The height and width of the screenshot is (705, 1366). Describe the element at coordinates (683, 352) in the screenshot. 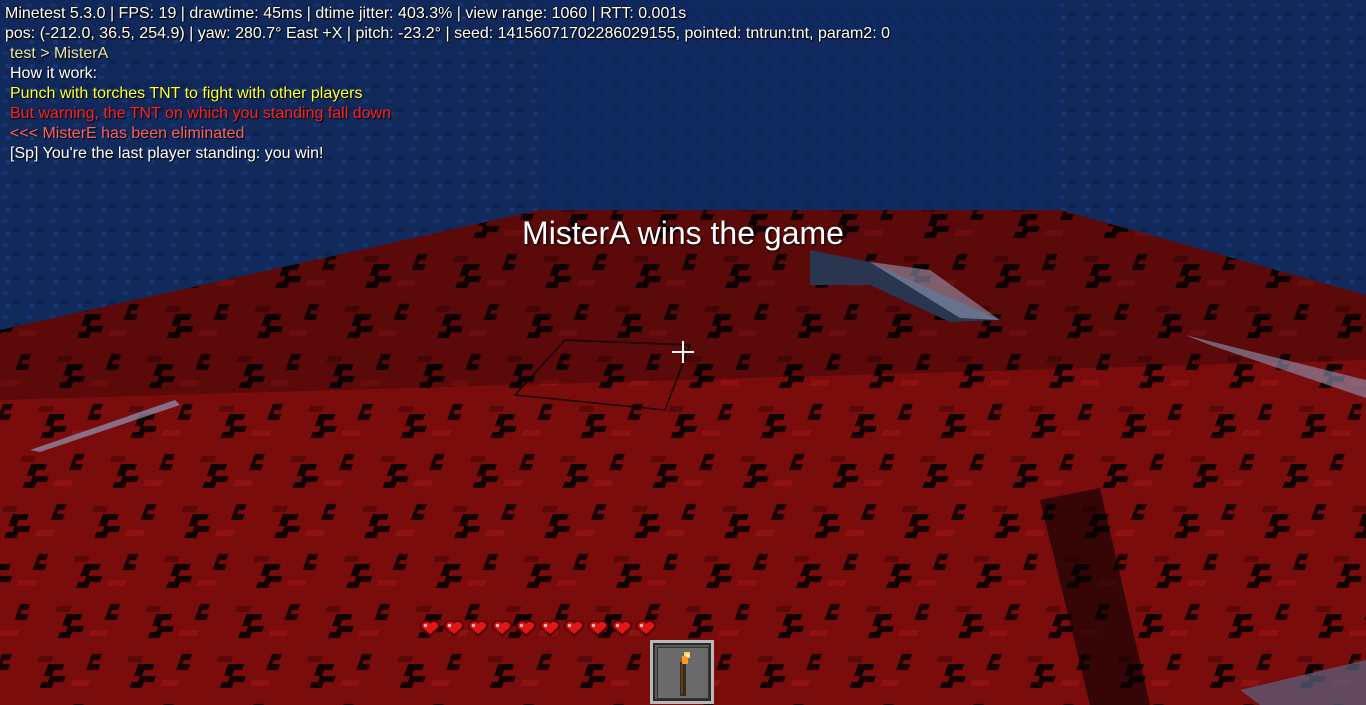

I see `crosshair-icon` at that location.